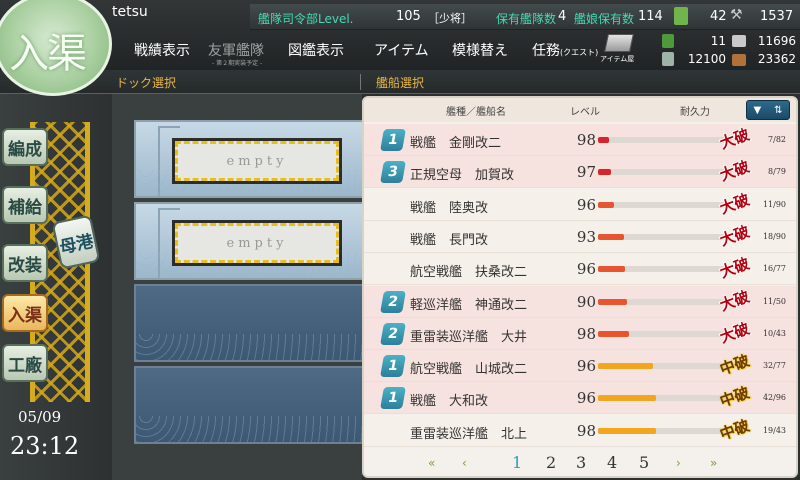  I want to click on menu-records: 戦績表示, so click(162, 50).